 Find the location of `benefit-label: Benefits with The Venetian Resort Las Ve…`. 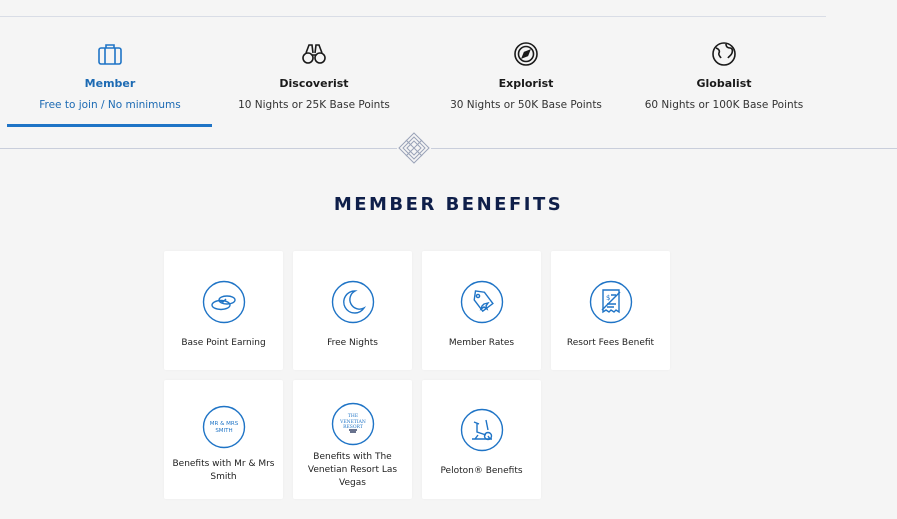

benefit-label: Benefits with The Venetian Resort Las Ve… is located at coordinates (352, 470).